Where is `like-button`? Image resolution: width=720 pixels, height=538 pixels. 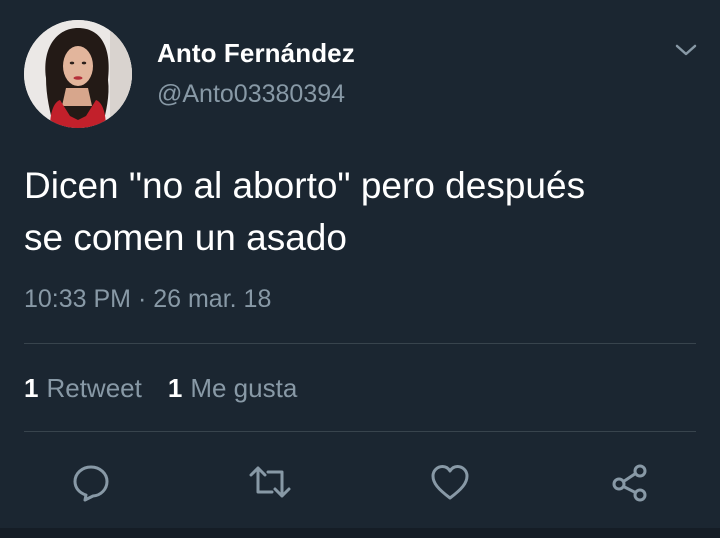
like-button is located at coordinates (450, 482).